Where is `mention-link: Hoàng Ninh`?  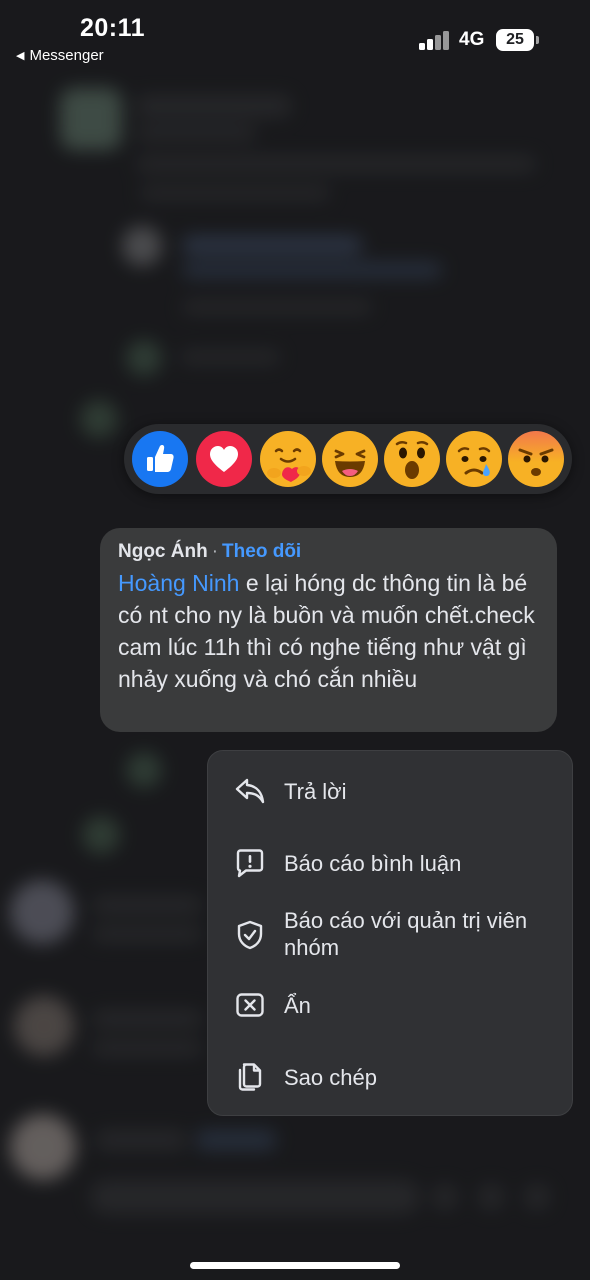 mention-link: Hoàng Ninh is located at coordinates (178, 583).